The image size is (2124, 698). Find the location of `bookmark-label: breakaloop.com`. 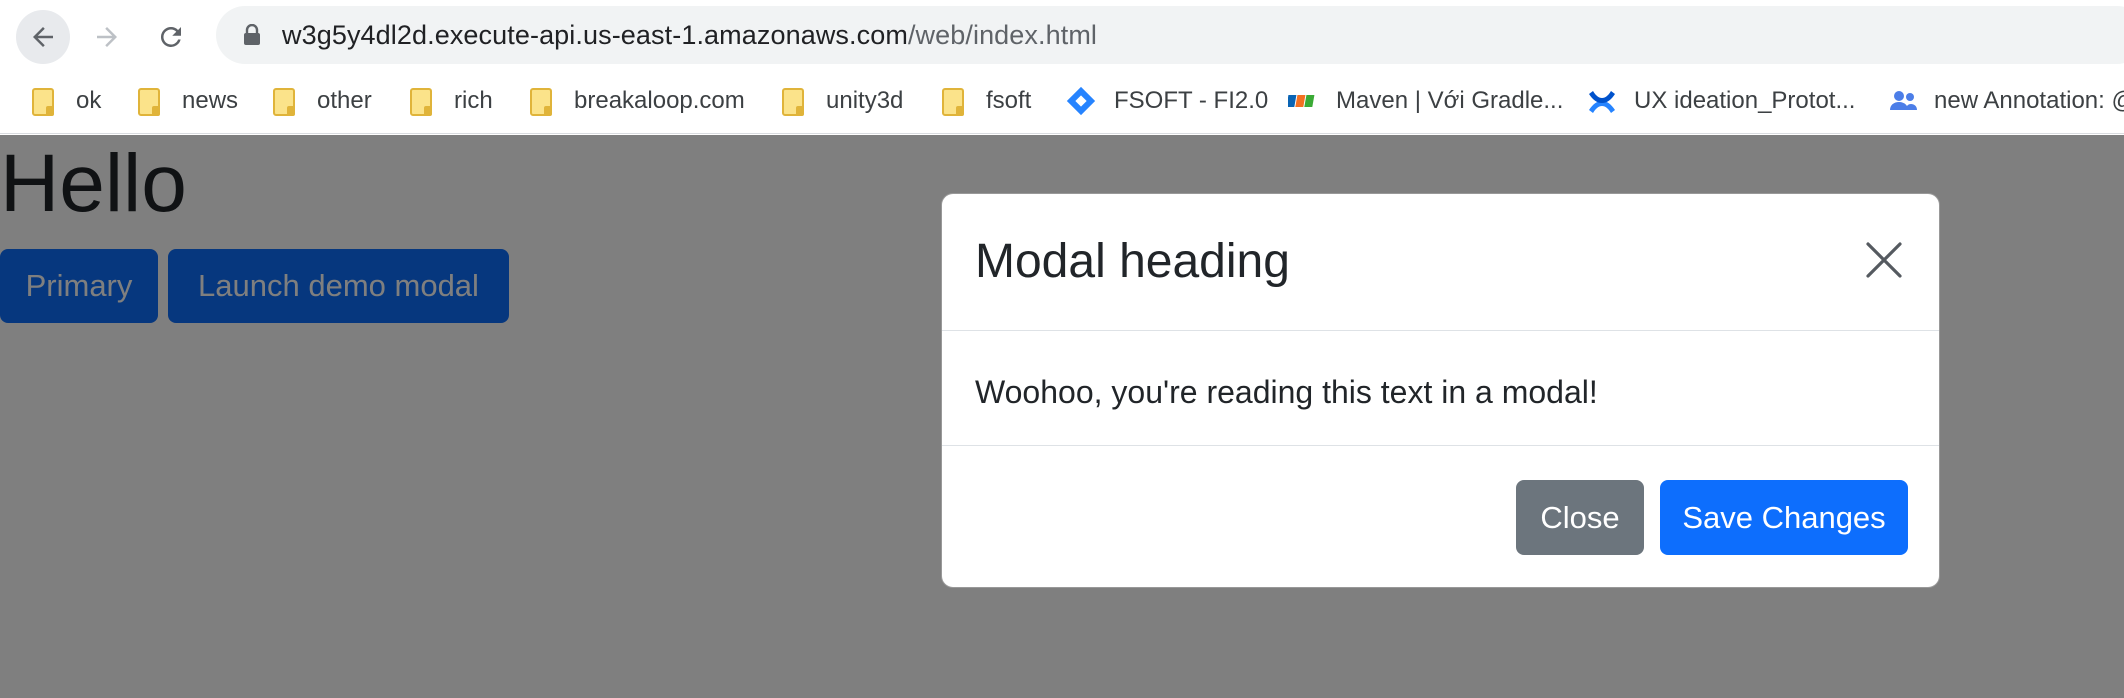

bookmark-label: breakaloop.com is located at coordinates (659, 100).